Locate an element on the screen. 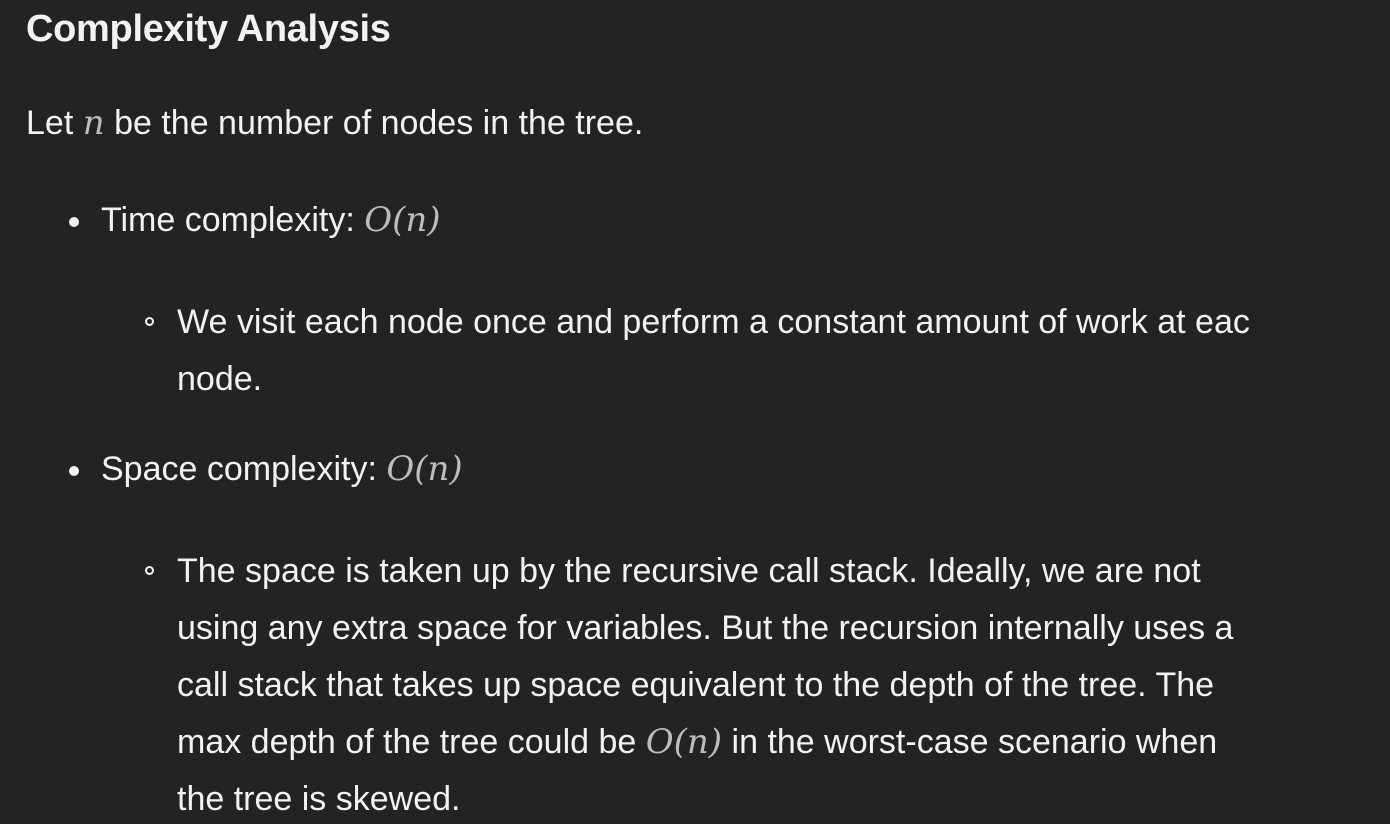 The height and width of the screenshot is (824, 1390). space-label: Space complexity: is located at coordinates (239, 469).